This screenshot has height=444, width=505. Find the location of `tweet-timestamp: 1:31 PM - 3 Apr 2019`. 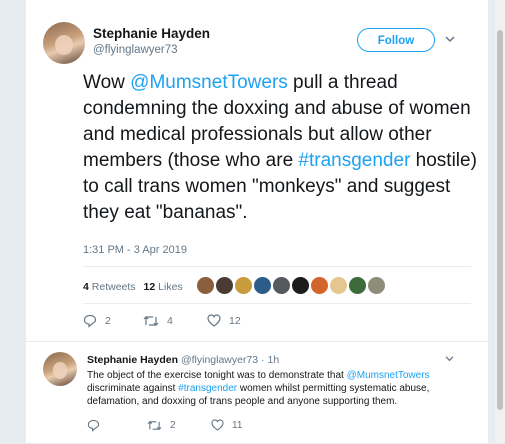

tweet-timestamp: 1:31 PM - 3 Apr 2019 is located at coordinates (135, 250).